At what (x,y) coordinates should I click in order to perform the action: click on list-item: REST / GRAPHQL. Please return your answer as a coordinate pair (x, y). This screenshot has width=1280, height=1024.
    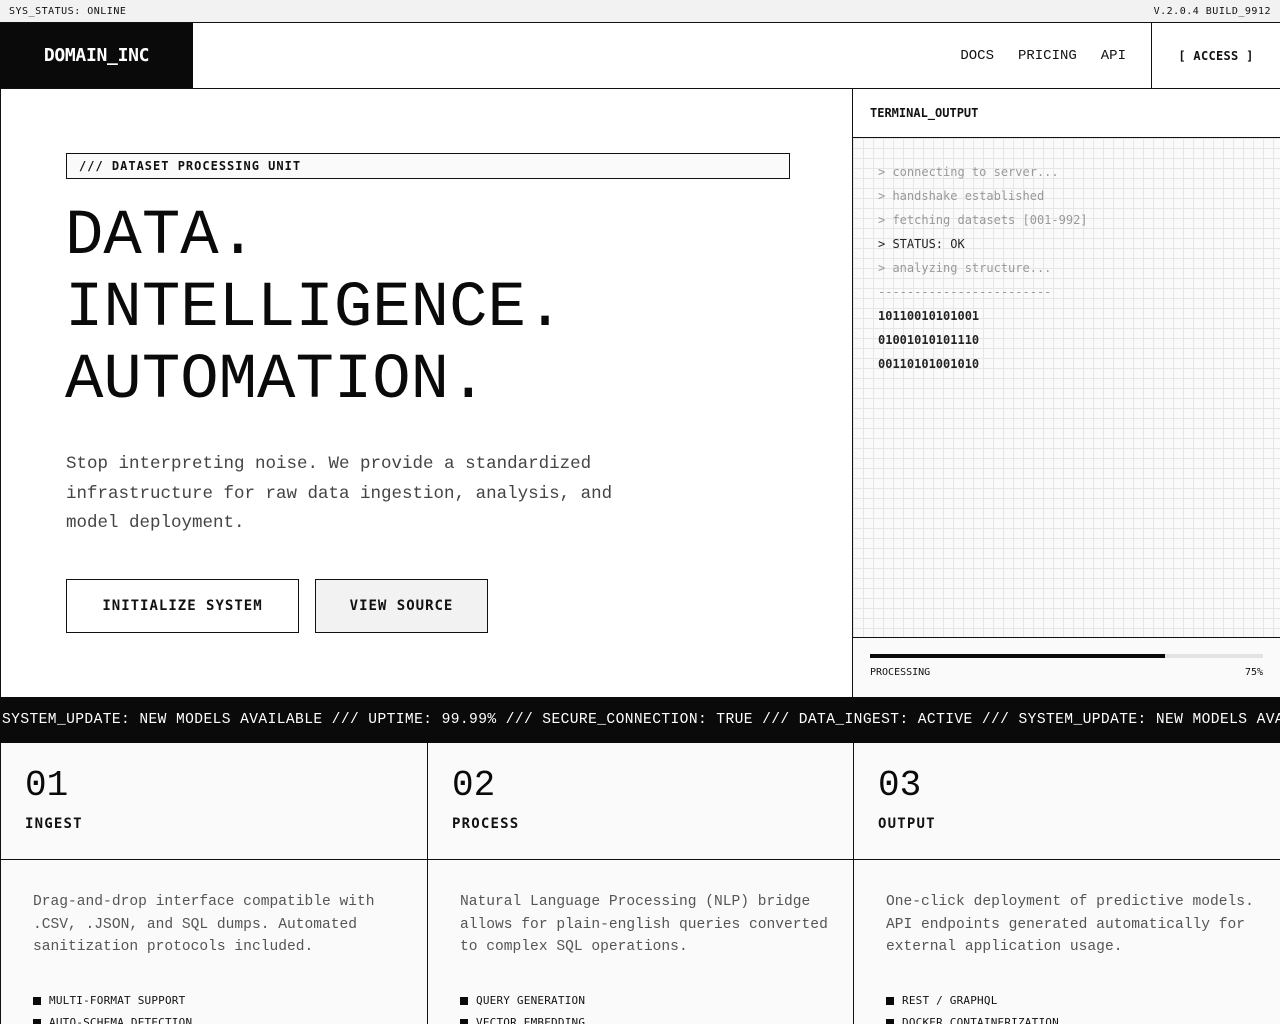
    Looking at the image, I should click on (972, 1001).